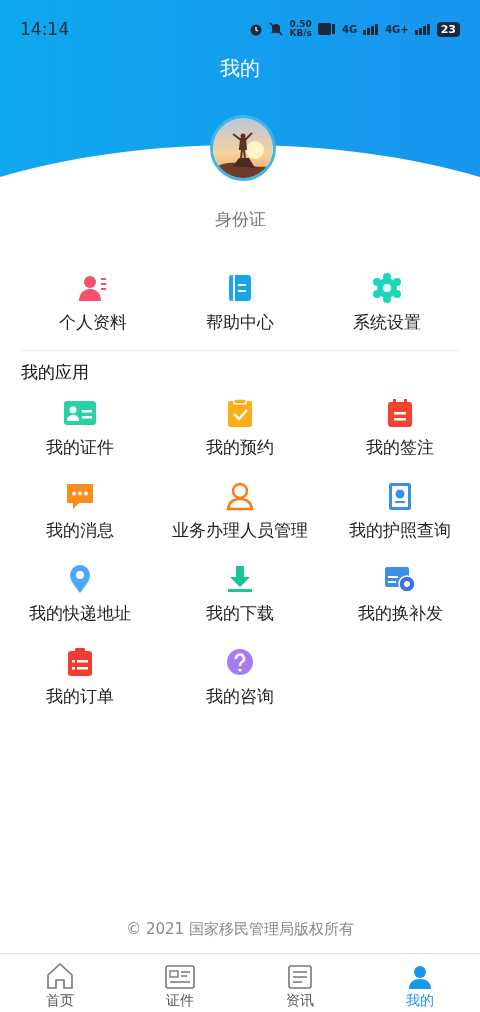 The image size is (480, 1012). What do you see at coordinates (240, 219) in the screenshot?
I see `profile-name: 身份证` at bounding box center [240, 219].